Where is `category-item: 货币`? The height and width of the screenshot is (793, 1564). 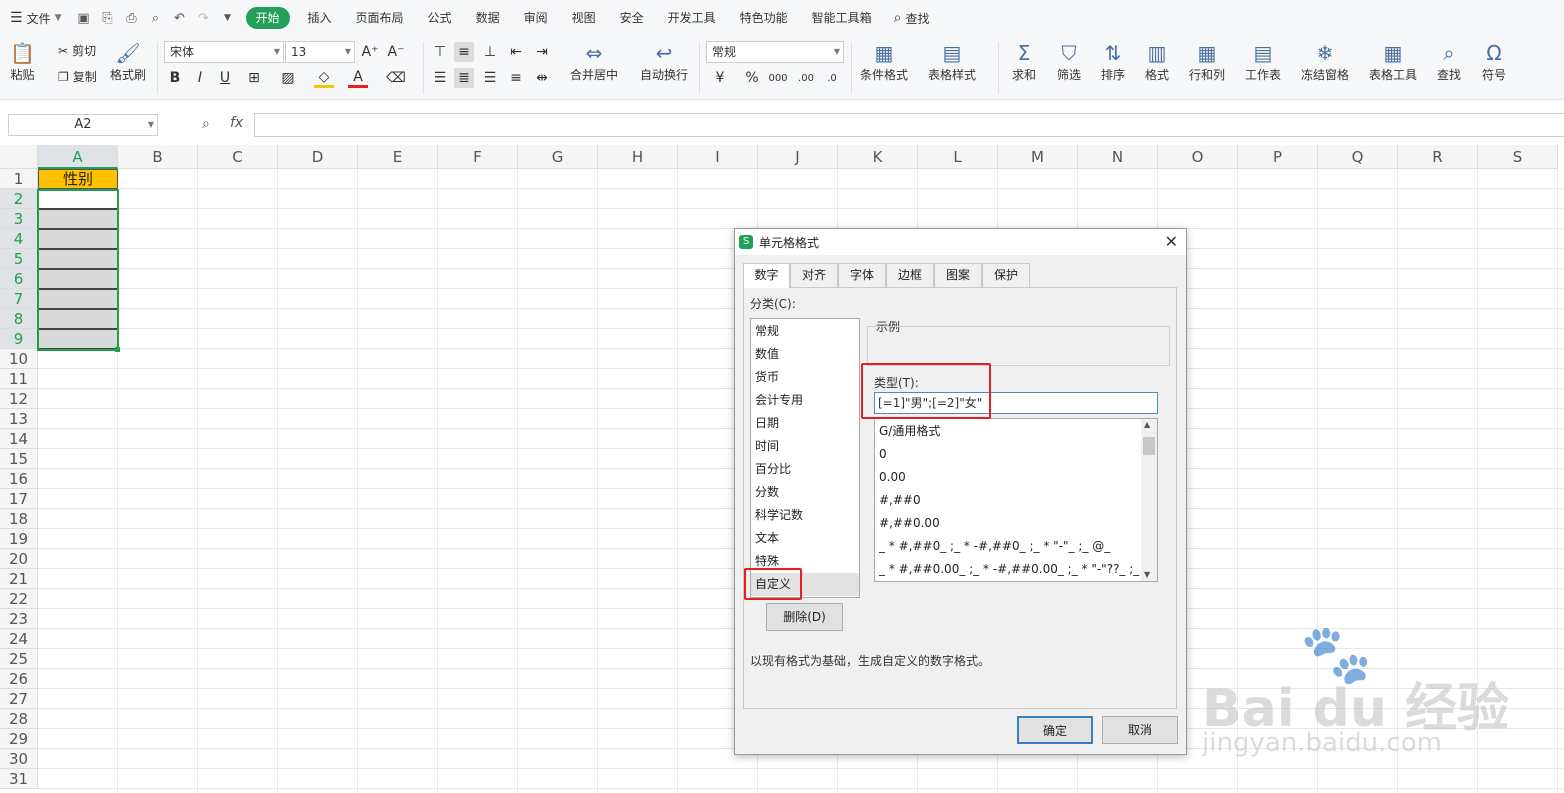 category-item: 货币 is located at coordinates (805, 377).